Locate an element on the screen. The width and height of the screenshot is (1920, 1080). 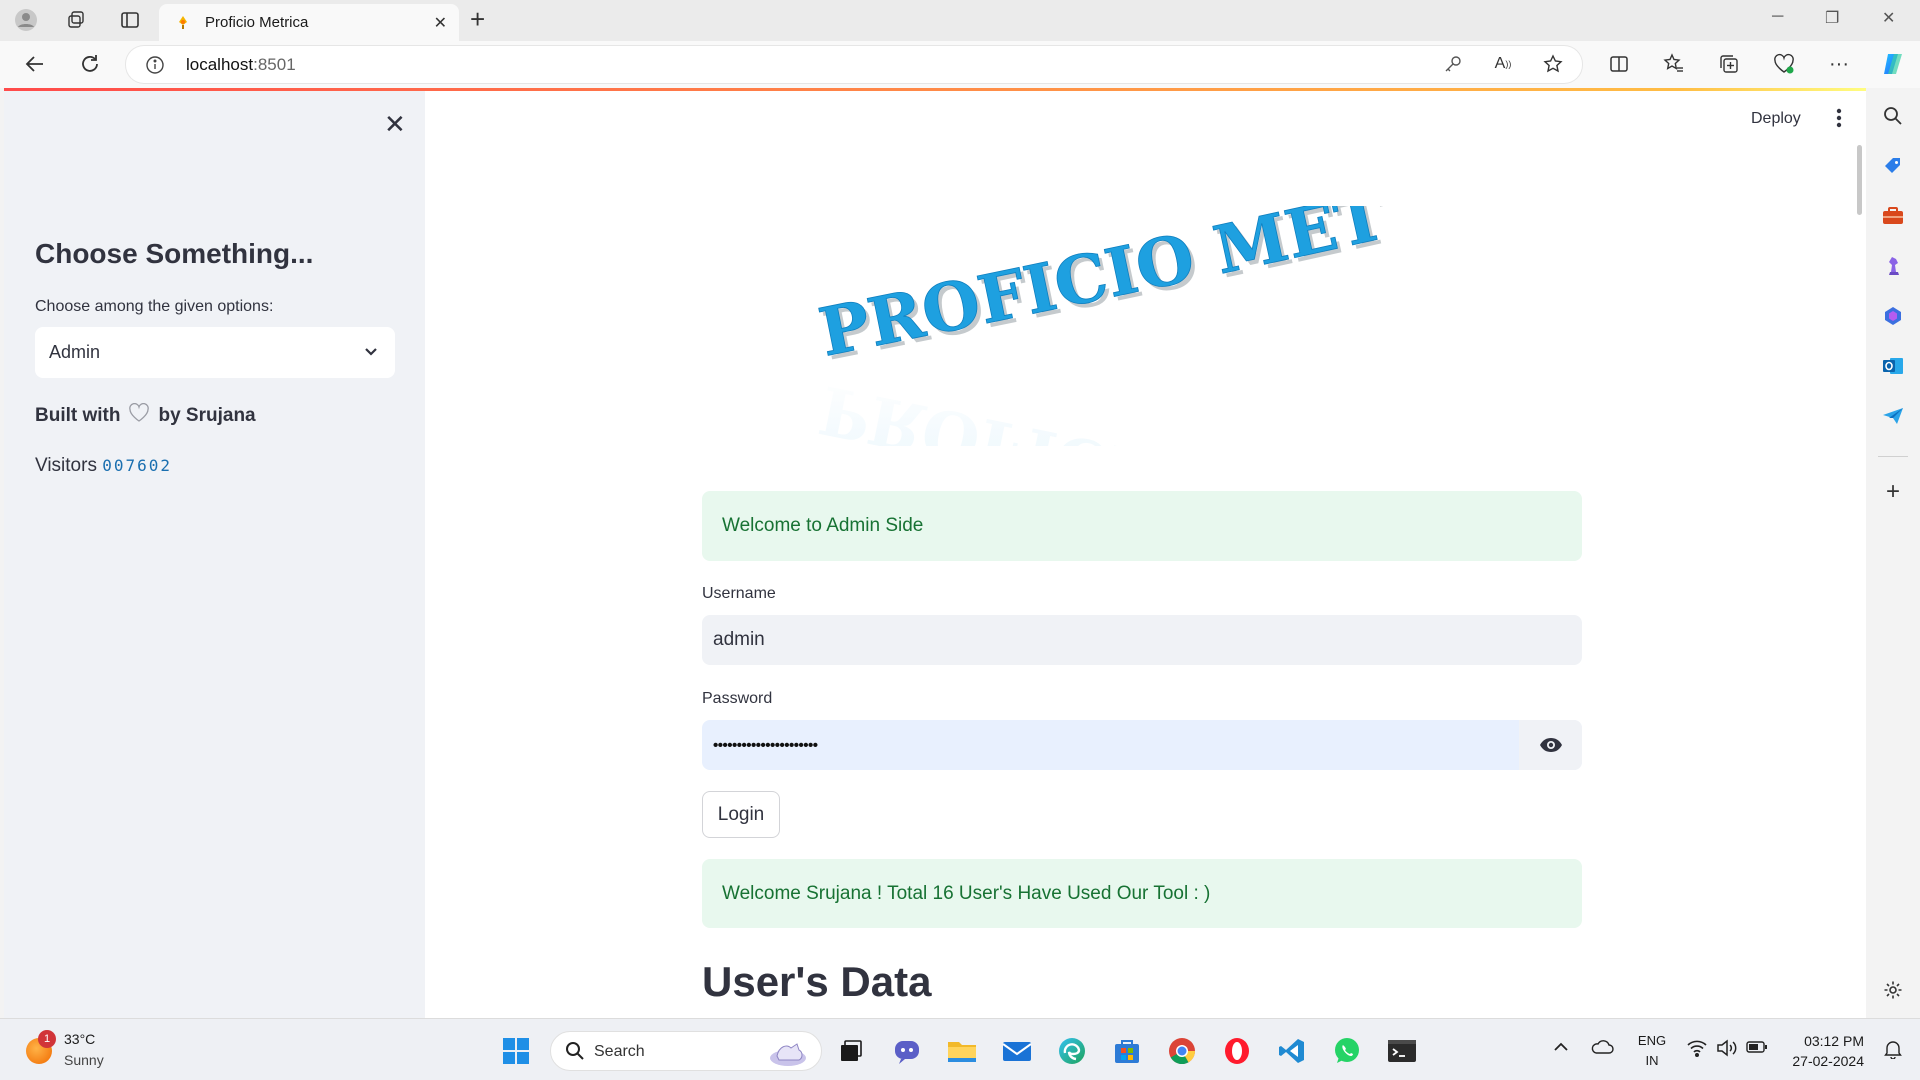
visitor-counter: Visitors 007602 is located at coordinates (103, 466).